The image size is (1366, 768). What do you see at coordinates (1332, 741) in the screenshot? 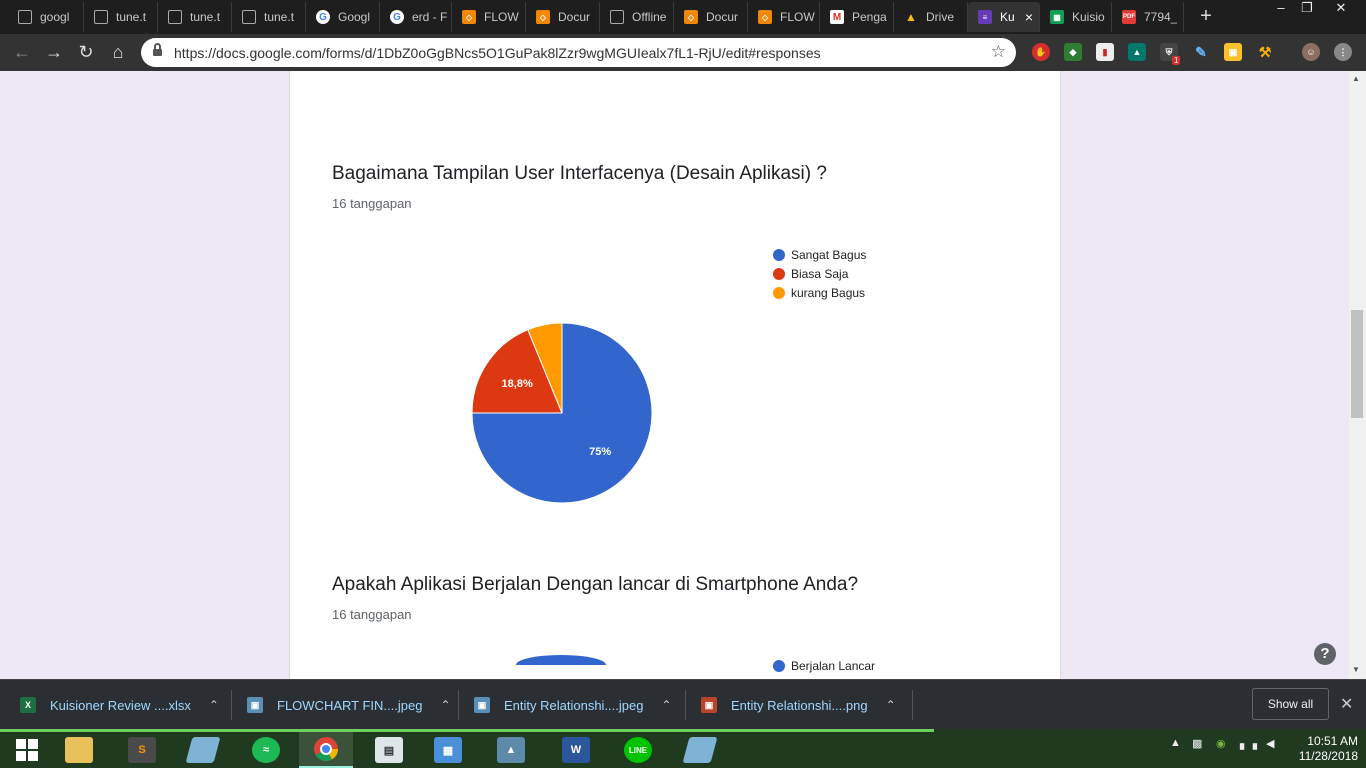
I see `clock-time: 10:51 AM` at bounding box center [1332, 741].